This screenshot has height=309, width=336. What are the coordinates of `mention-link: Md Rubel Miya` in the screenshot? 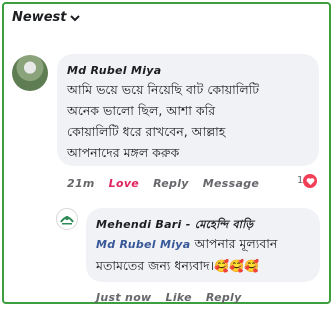 It's located at (143, 244).